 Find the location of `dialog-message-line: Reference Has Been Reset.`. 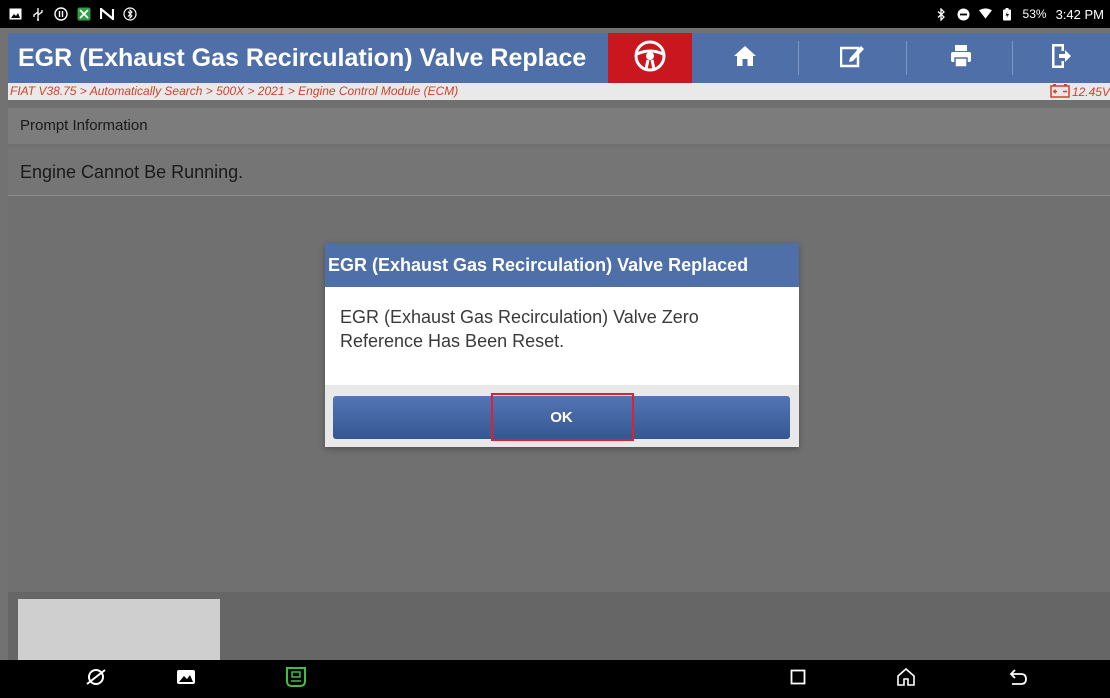

dialog-message-line: Reference Has Been Reset. is located at coordinates (452, 341).